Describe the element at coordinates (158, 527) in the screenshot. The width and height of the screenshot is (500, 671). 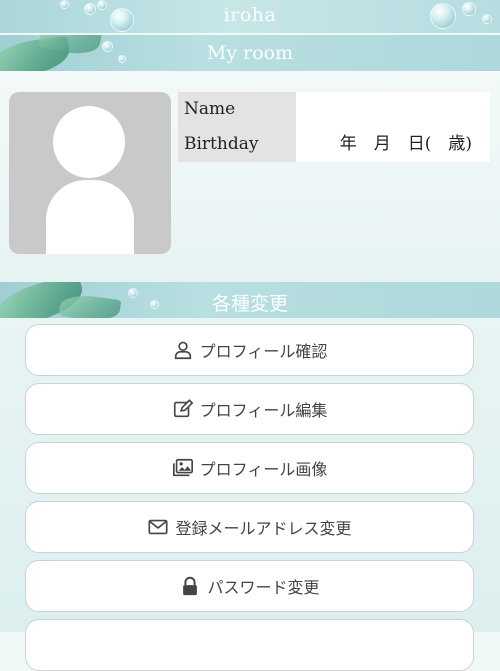
I see `envelope-icon` at that location.